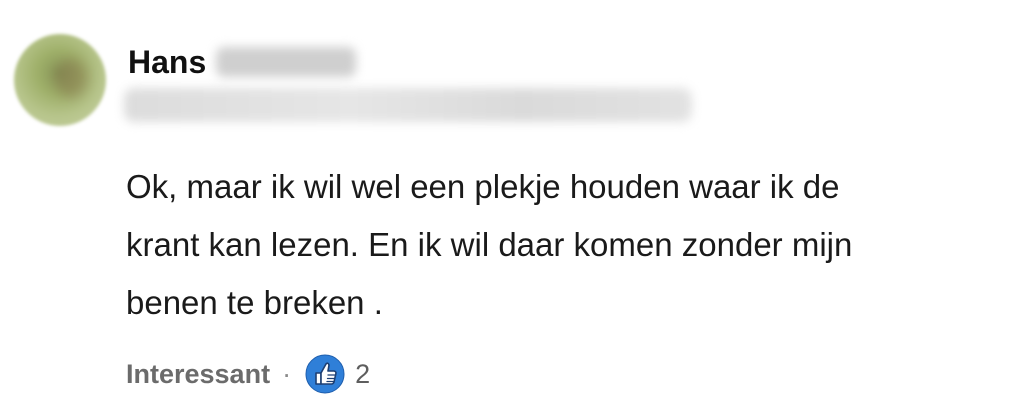  I want to click on comment-footer: Interessant · 2, so click(248, 374).